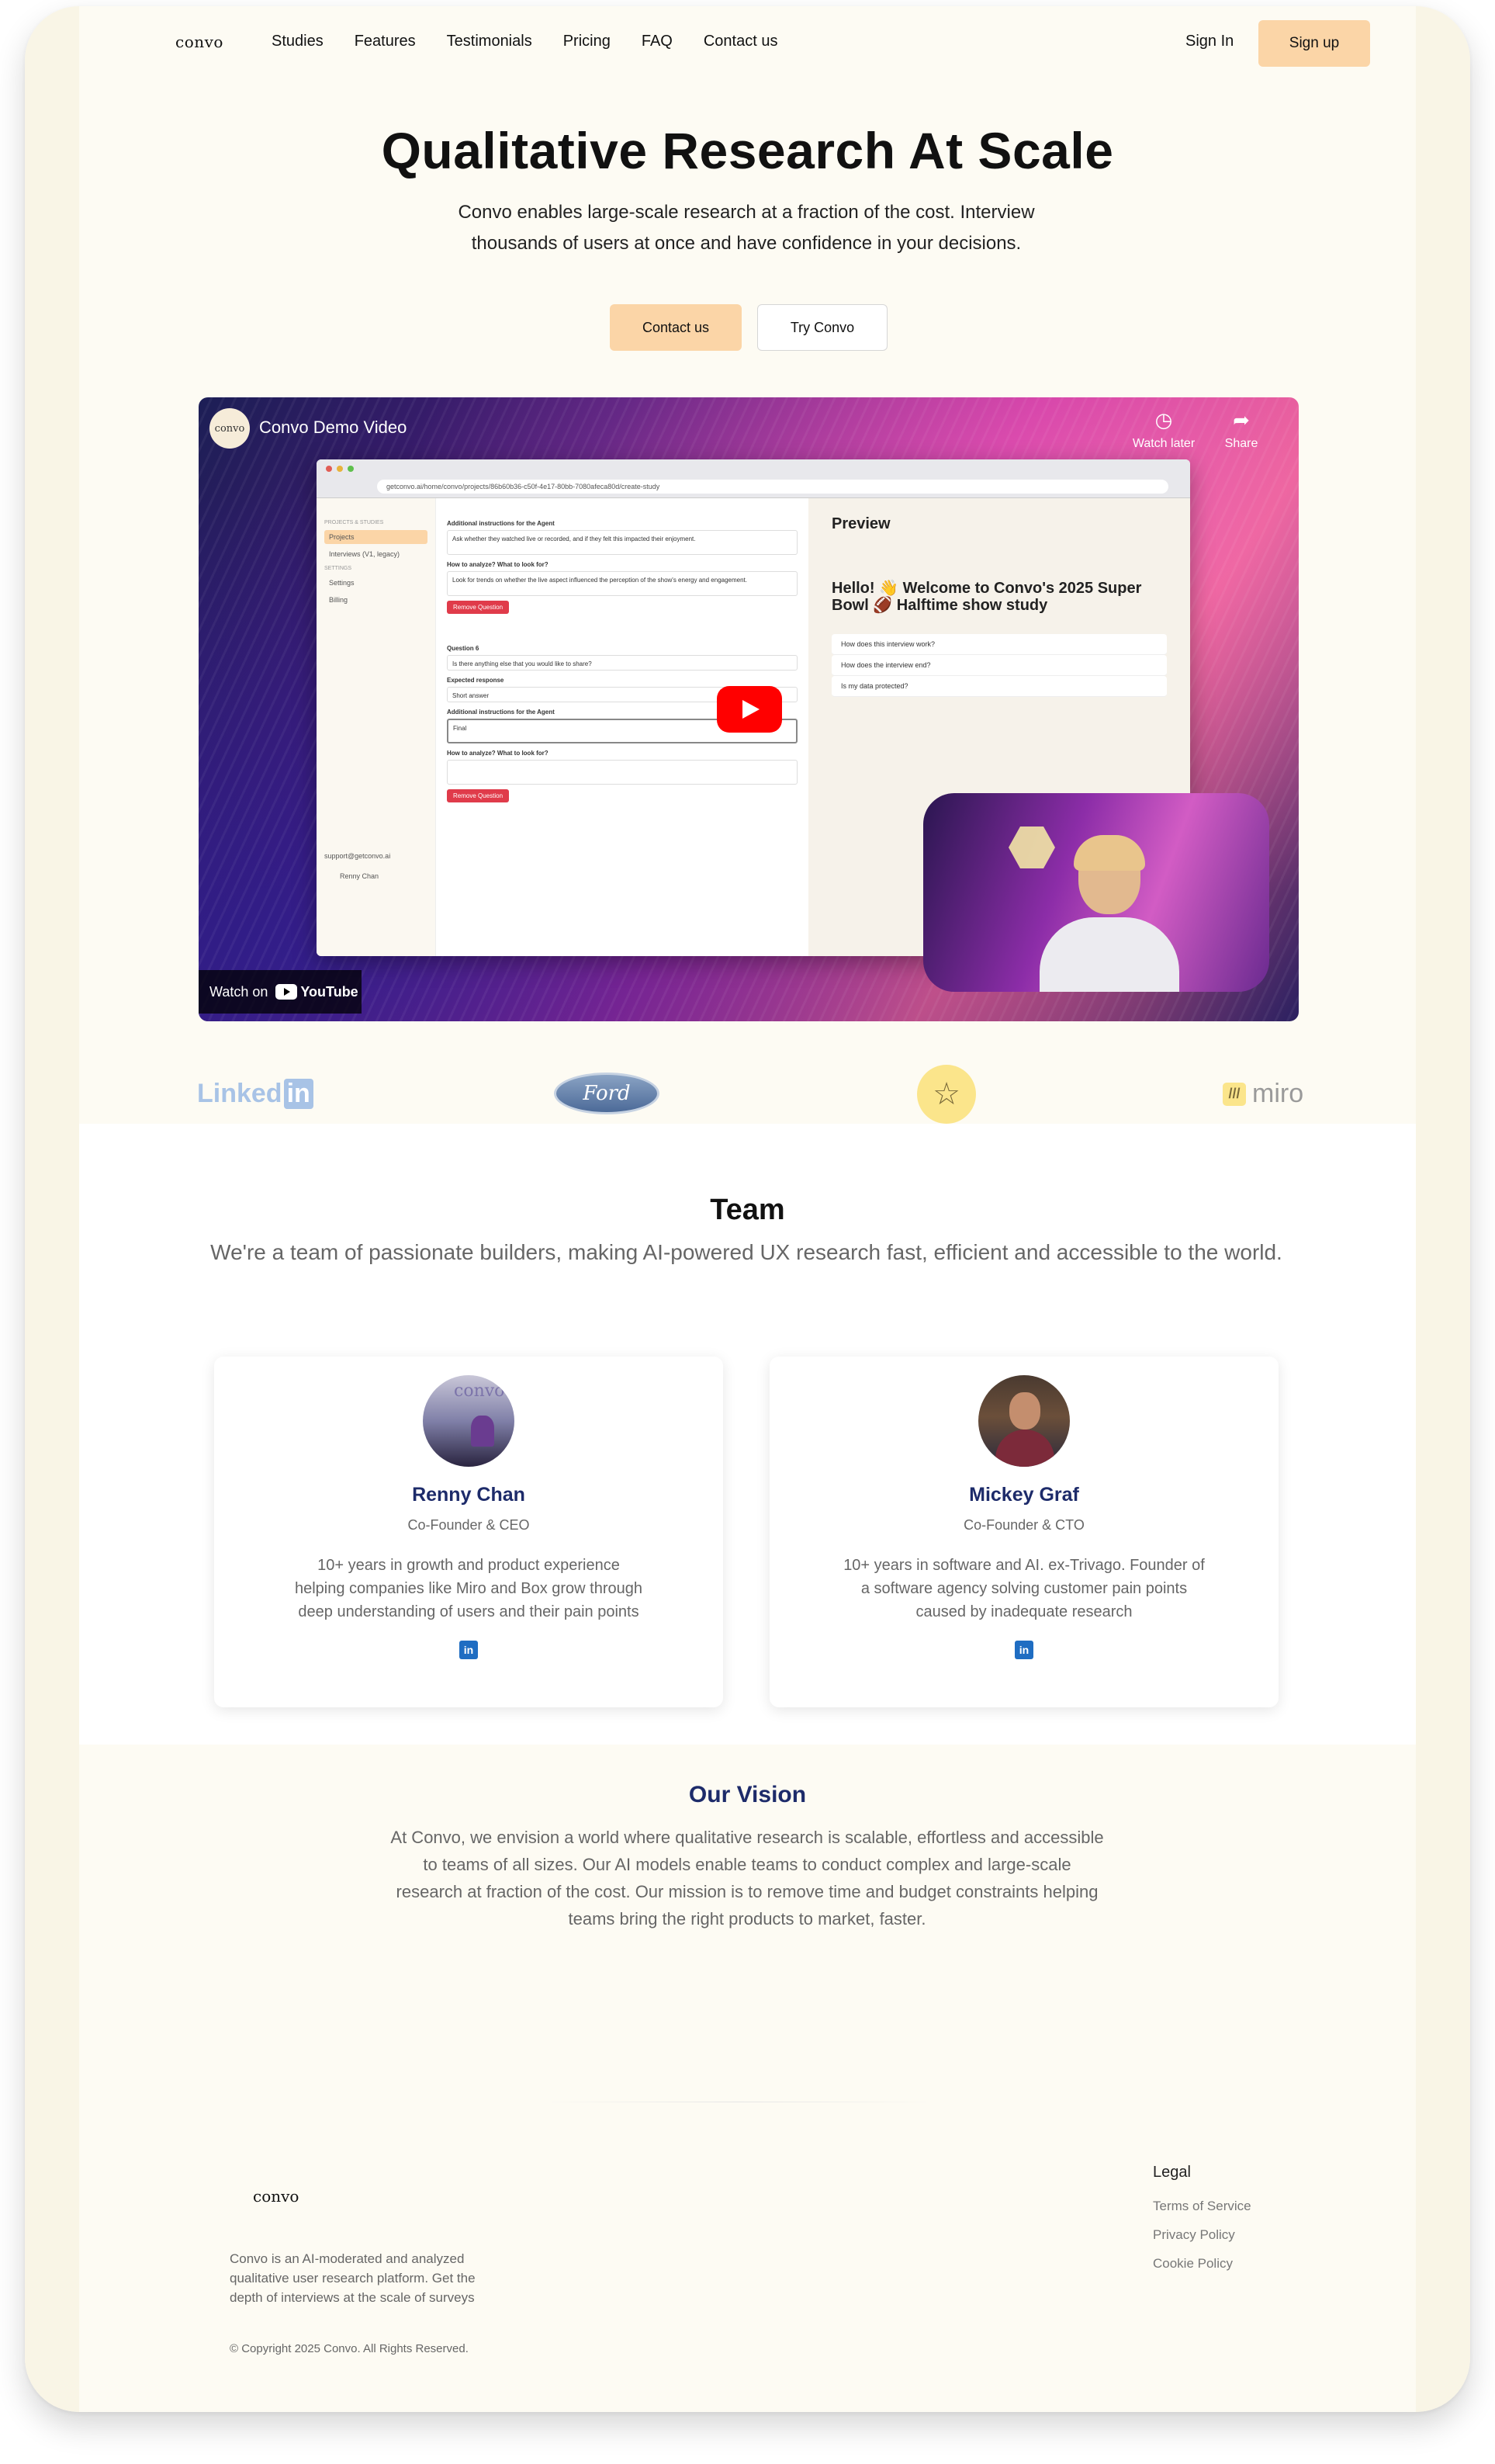  I want to click on label-analyze-2: How to analyze? What to look for?, so click(498, 753).